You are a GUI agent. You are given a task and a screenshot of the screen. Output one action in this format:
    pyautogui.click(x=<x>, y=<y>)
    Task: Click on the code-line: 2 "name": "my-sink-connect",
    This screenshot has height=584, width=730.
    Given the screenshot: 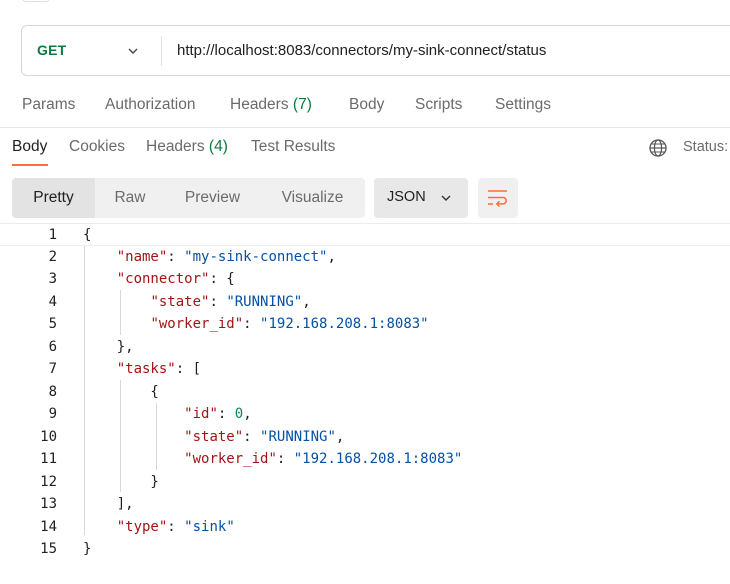 What is the action you would take?
    pyautogui.click(x=365, y=257)
    